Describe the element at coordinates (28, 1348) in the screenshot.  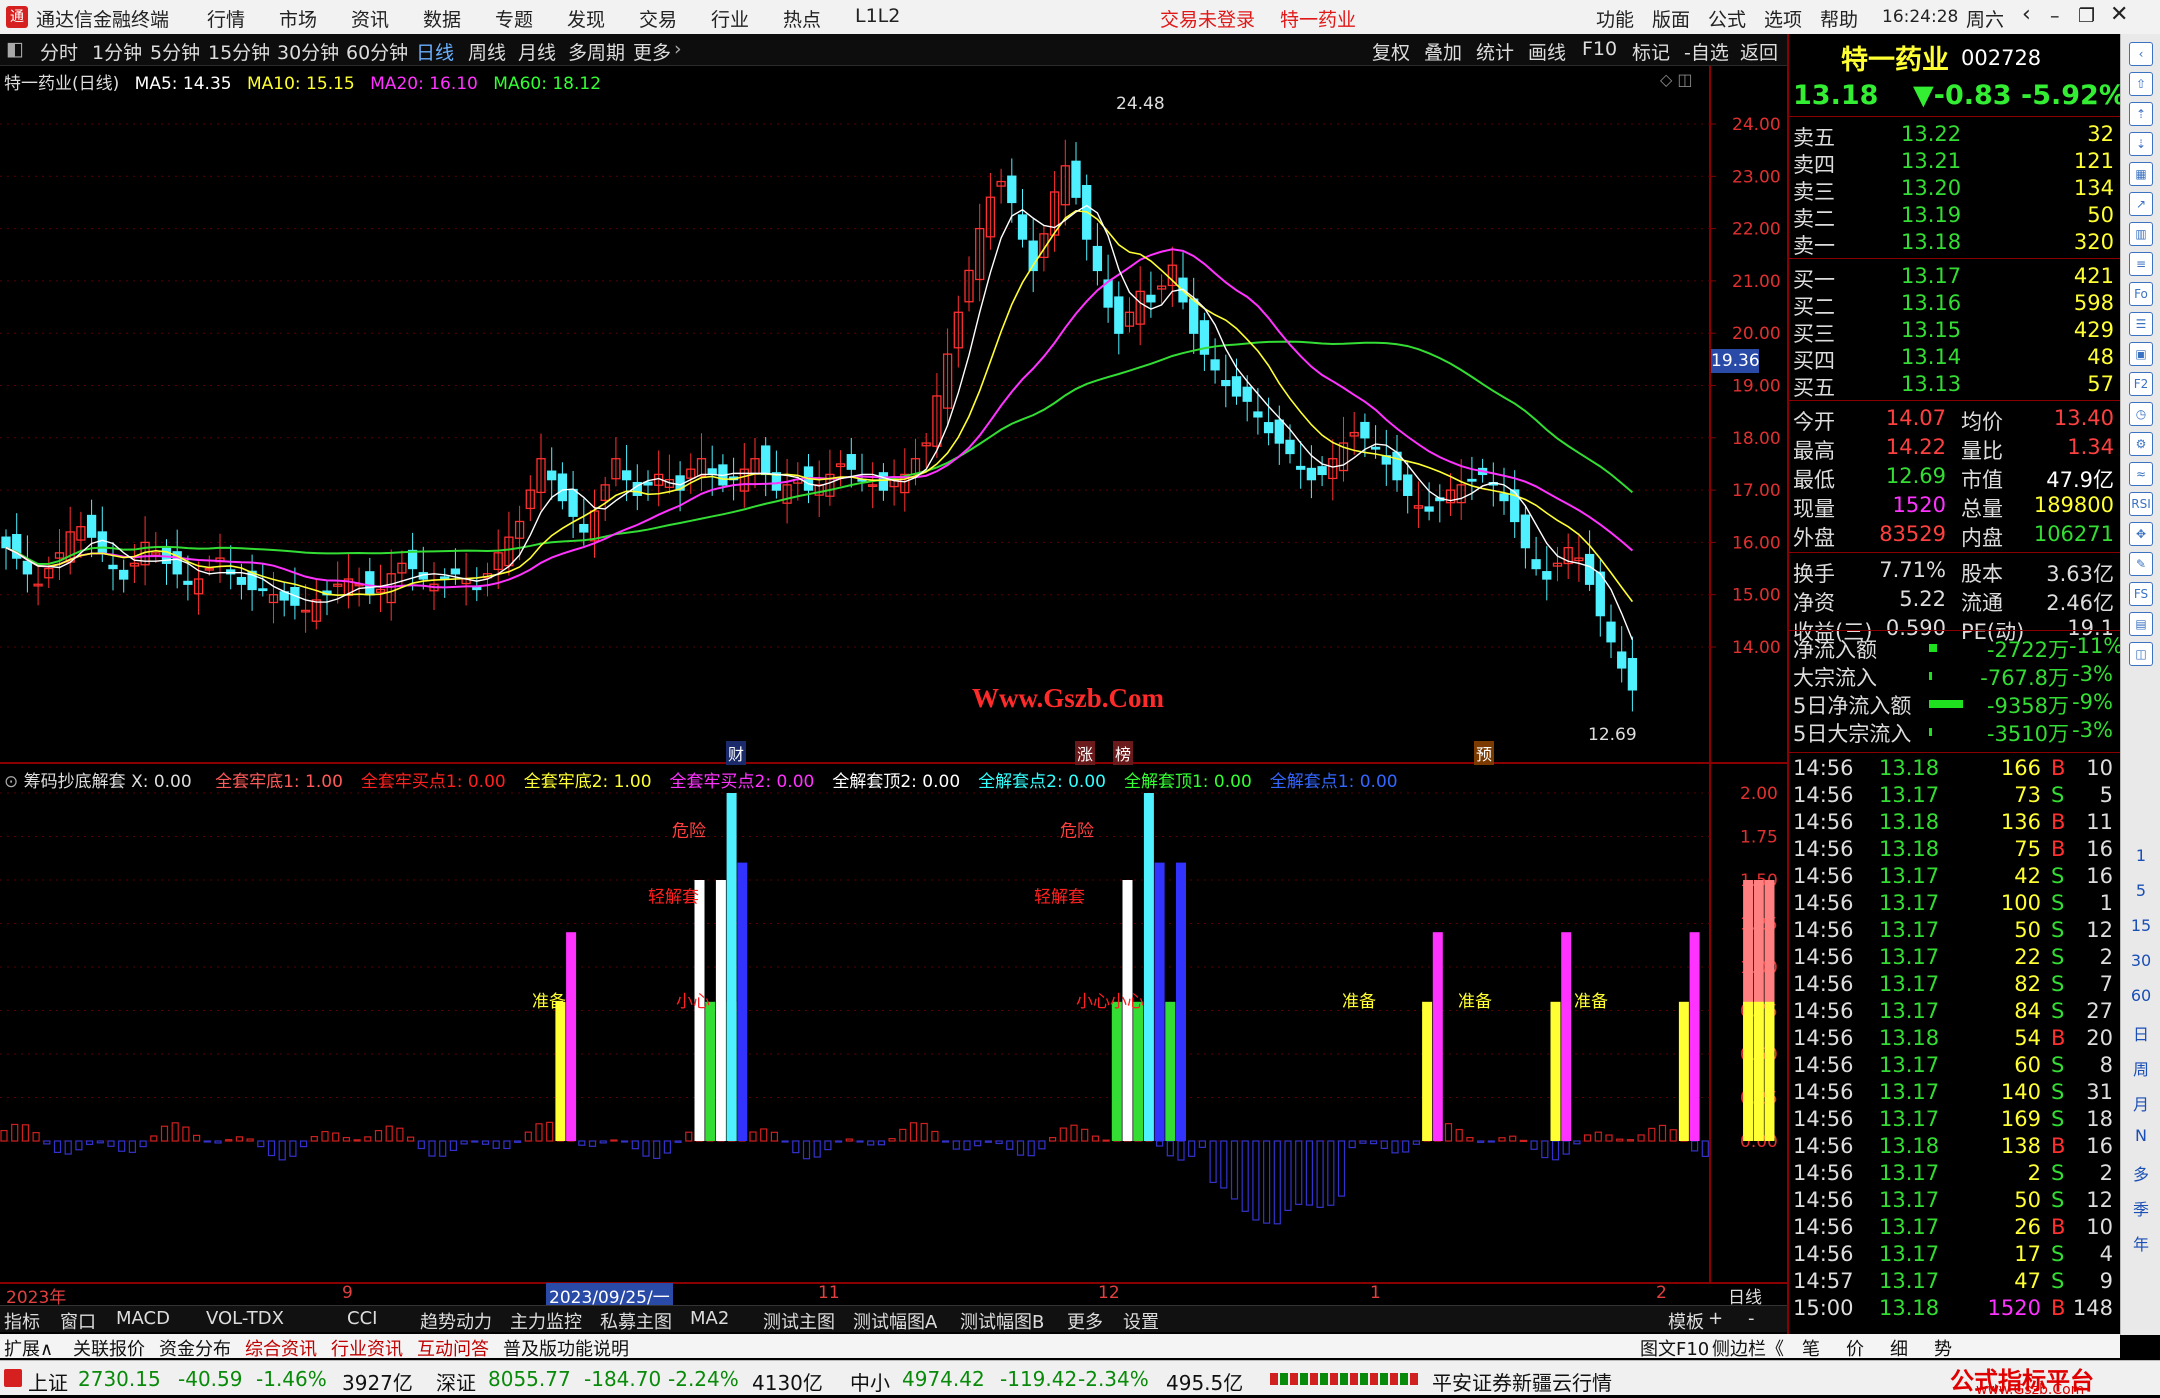
I see `extension-tab-0: 扩展∧` at that location.